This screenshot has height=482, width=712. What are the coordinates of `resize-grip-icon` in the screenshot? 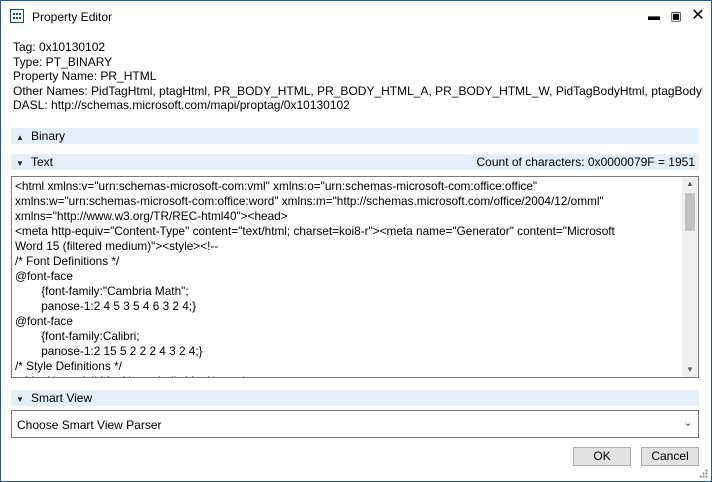 It's located at (703, 473).